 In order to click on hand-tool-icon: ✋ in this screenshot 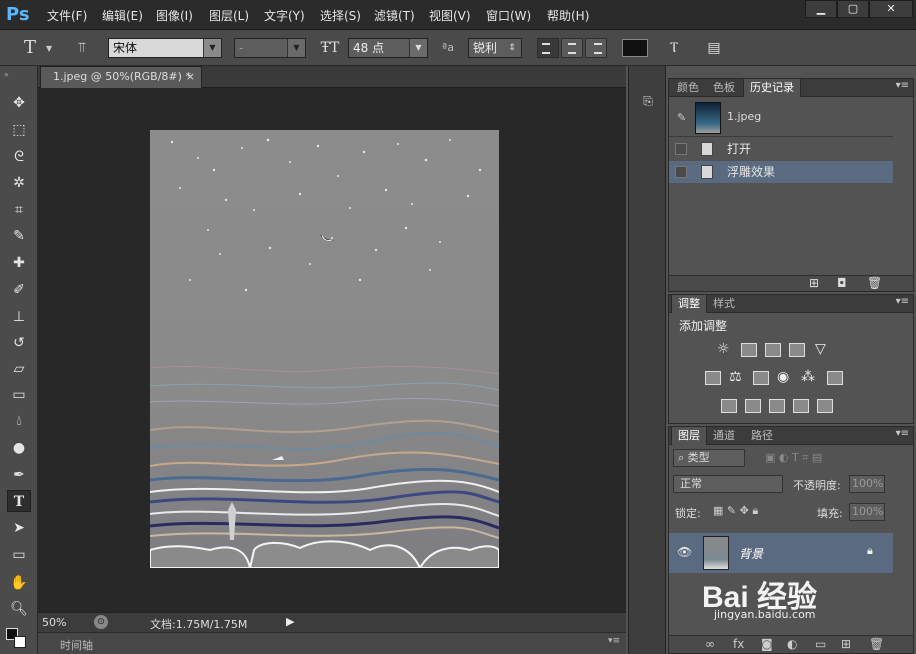, I will do `click(19, 583)`.